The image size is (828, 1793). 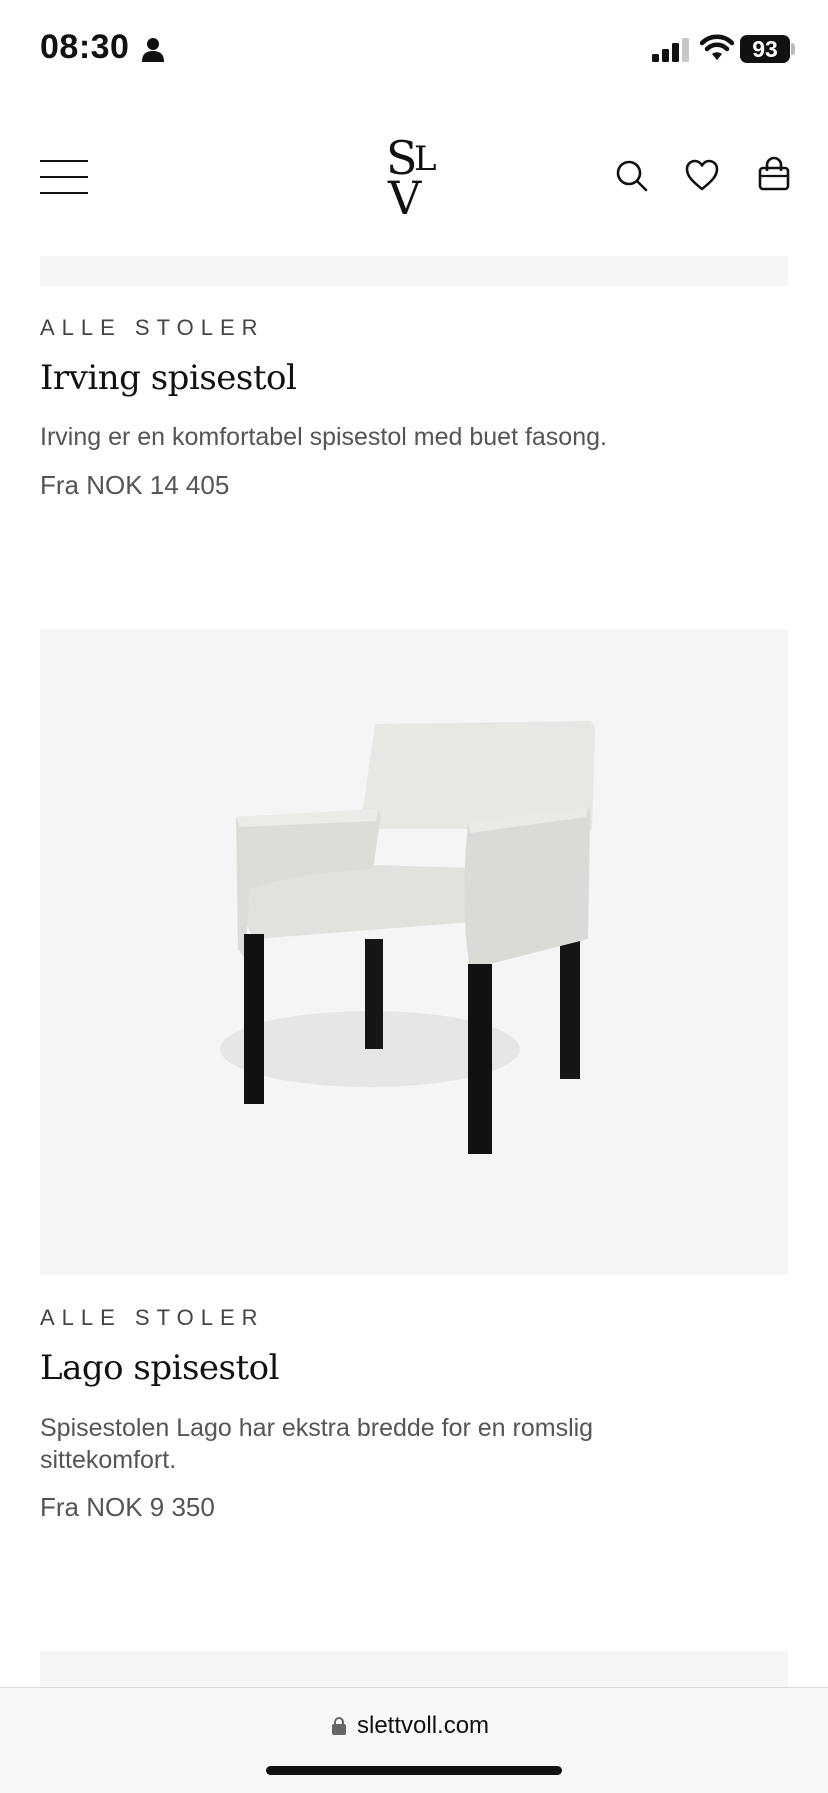 I want to click on search-icon, so click(x=632, y=176).